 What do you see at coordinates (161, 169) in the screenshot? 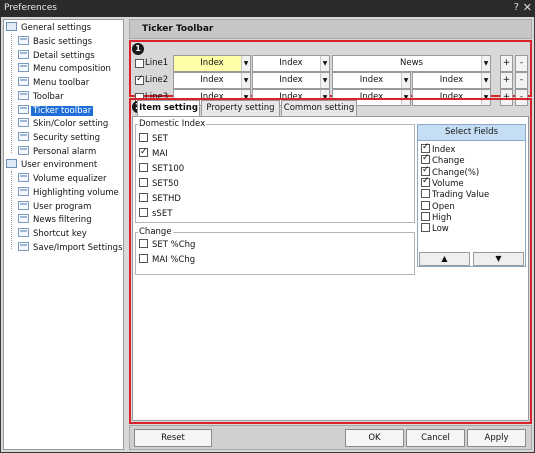
I see `domestic-item-set100: SET100` at bounding box center [161, 169].